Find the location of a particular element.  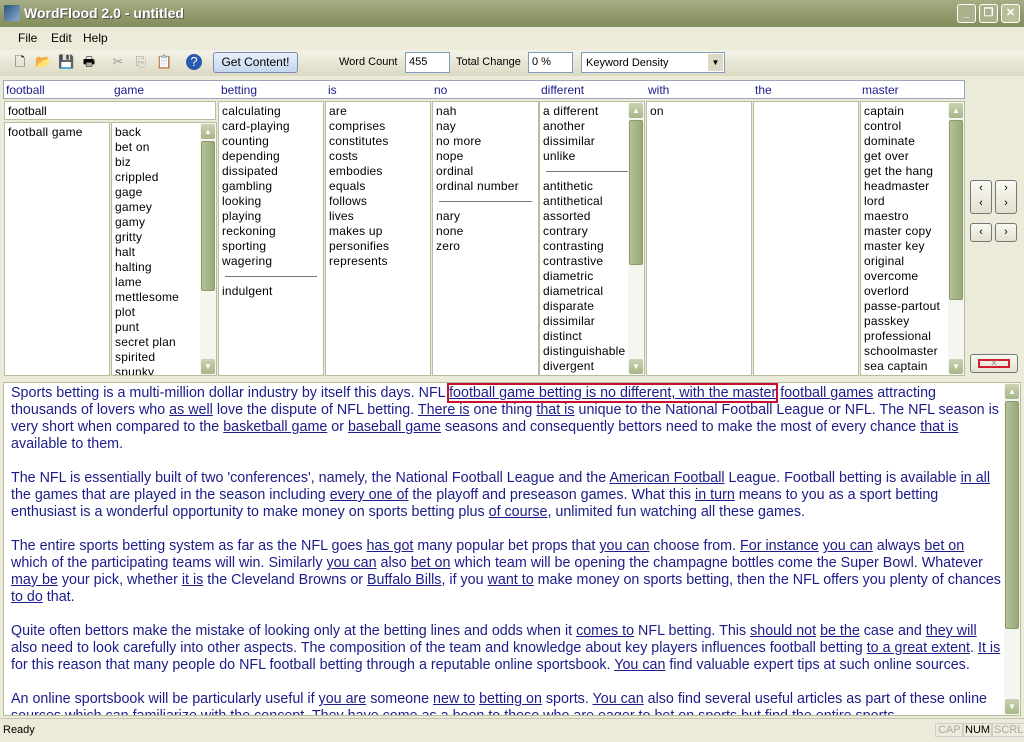

clear-button: ✕ is located at coordinates (994, 363).